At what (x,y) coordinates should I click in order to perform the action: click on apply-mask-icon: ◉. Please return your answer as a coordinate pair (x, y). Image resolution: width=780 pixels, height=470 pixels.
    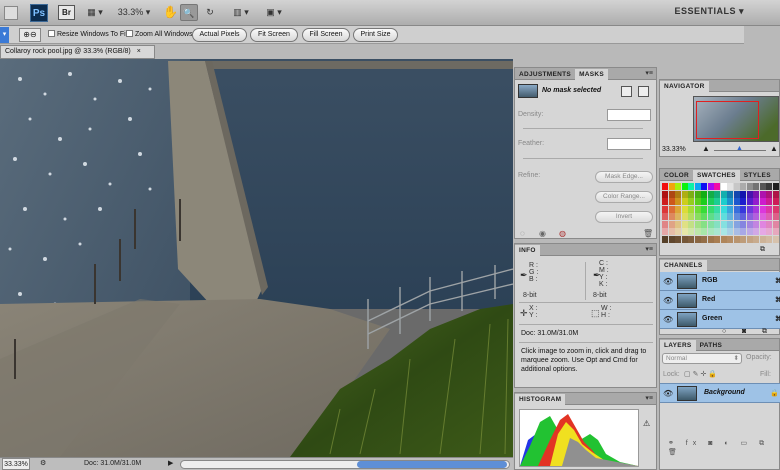
    Looking at the image, I should click on (542, 233).